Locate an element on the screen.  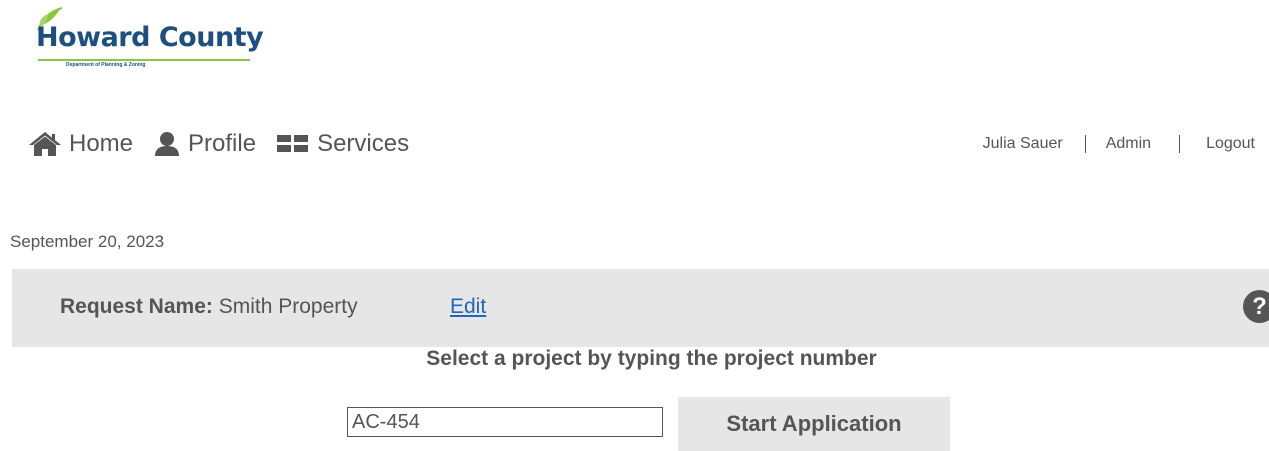
home-icon is located at coordinates (45, 144).